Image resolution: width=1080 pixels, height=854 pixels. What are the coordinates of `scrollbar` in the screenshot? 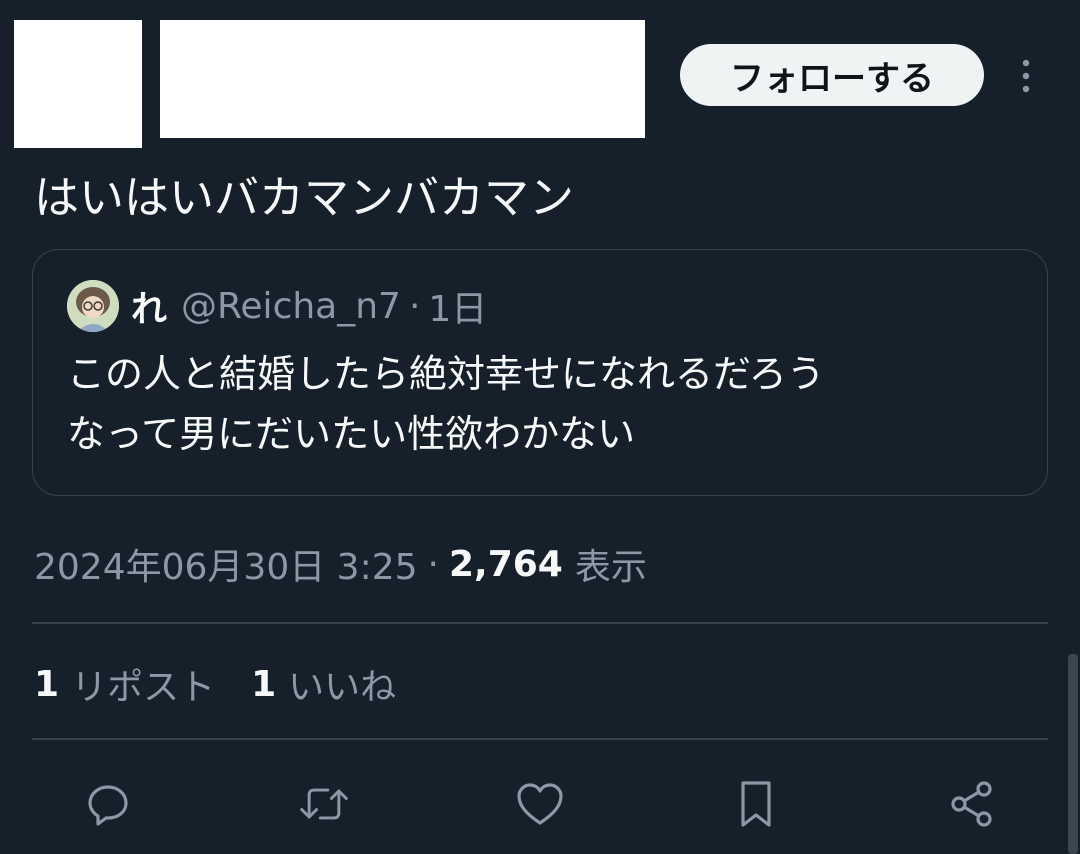 It's located at (1073, 754).